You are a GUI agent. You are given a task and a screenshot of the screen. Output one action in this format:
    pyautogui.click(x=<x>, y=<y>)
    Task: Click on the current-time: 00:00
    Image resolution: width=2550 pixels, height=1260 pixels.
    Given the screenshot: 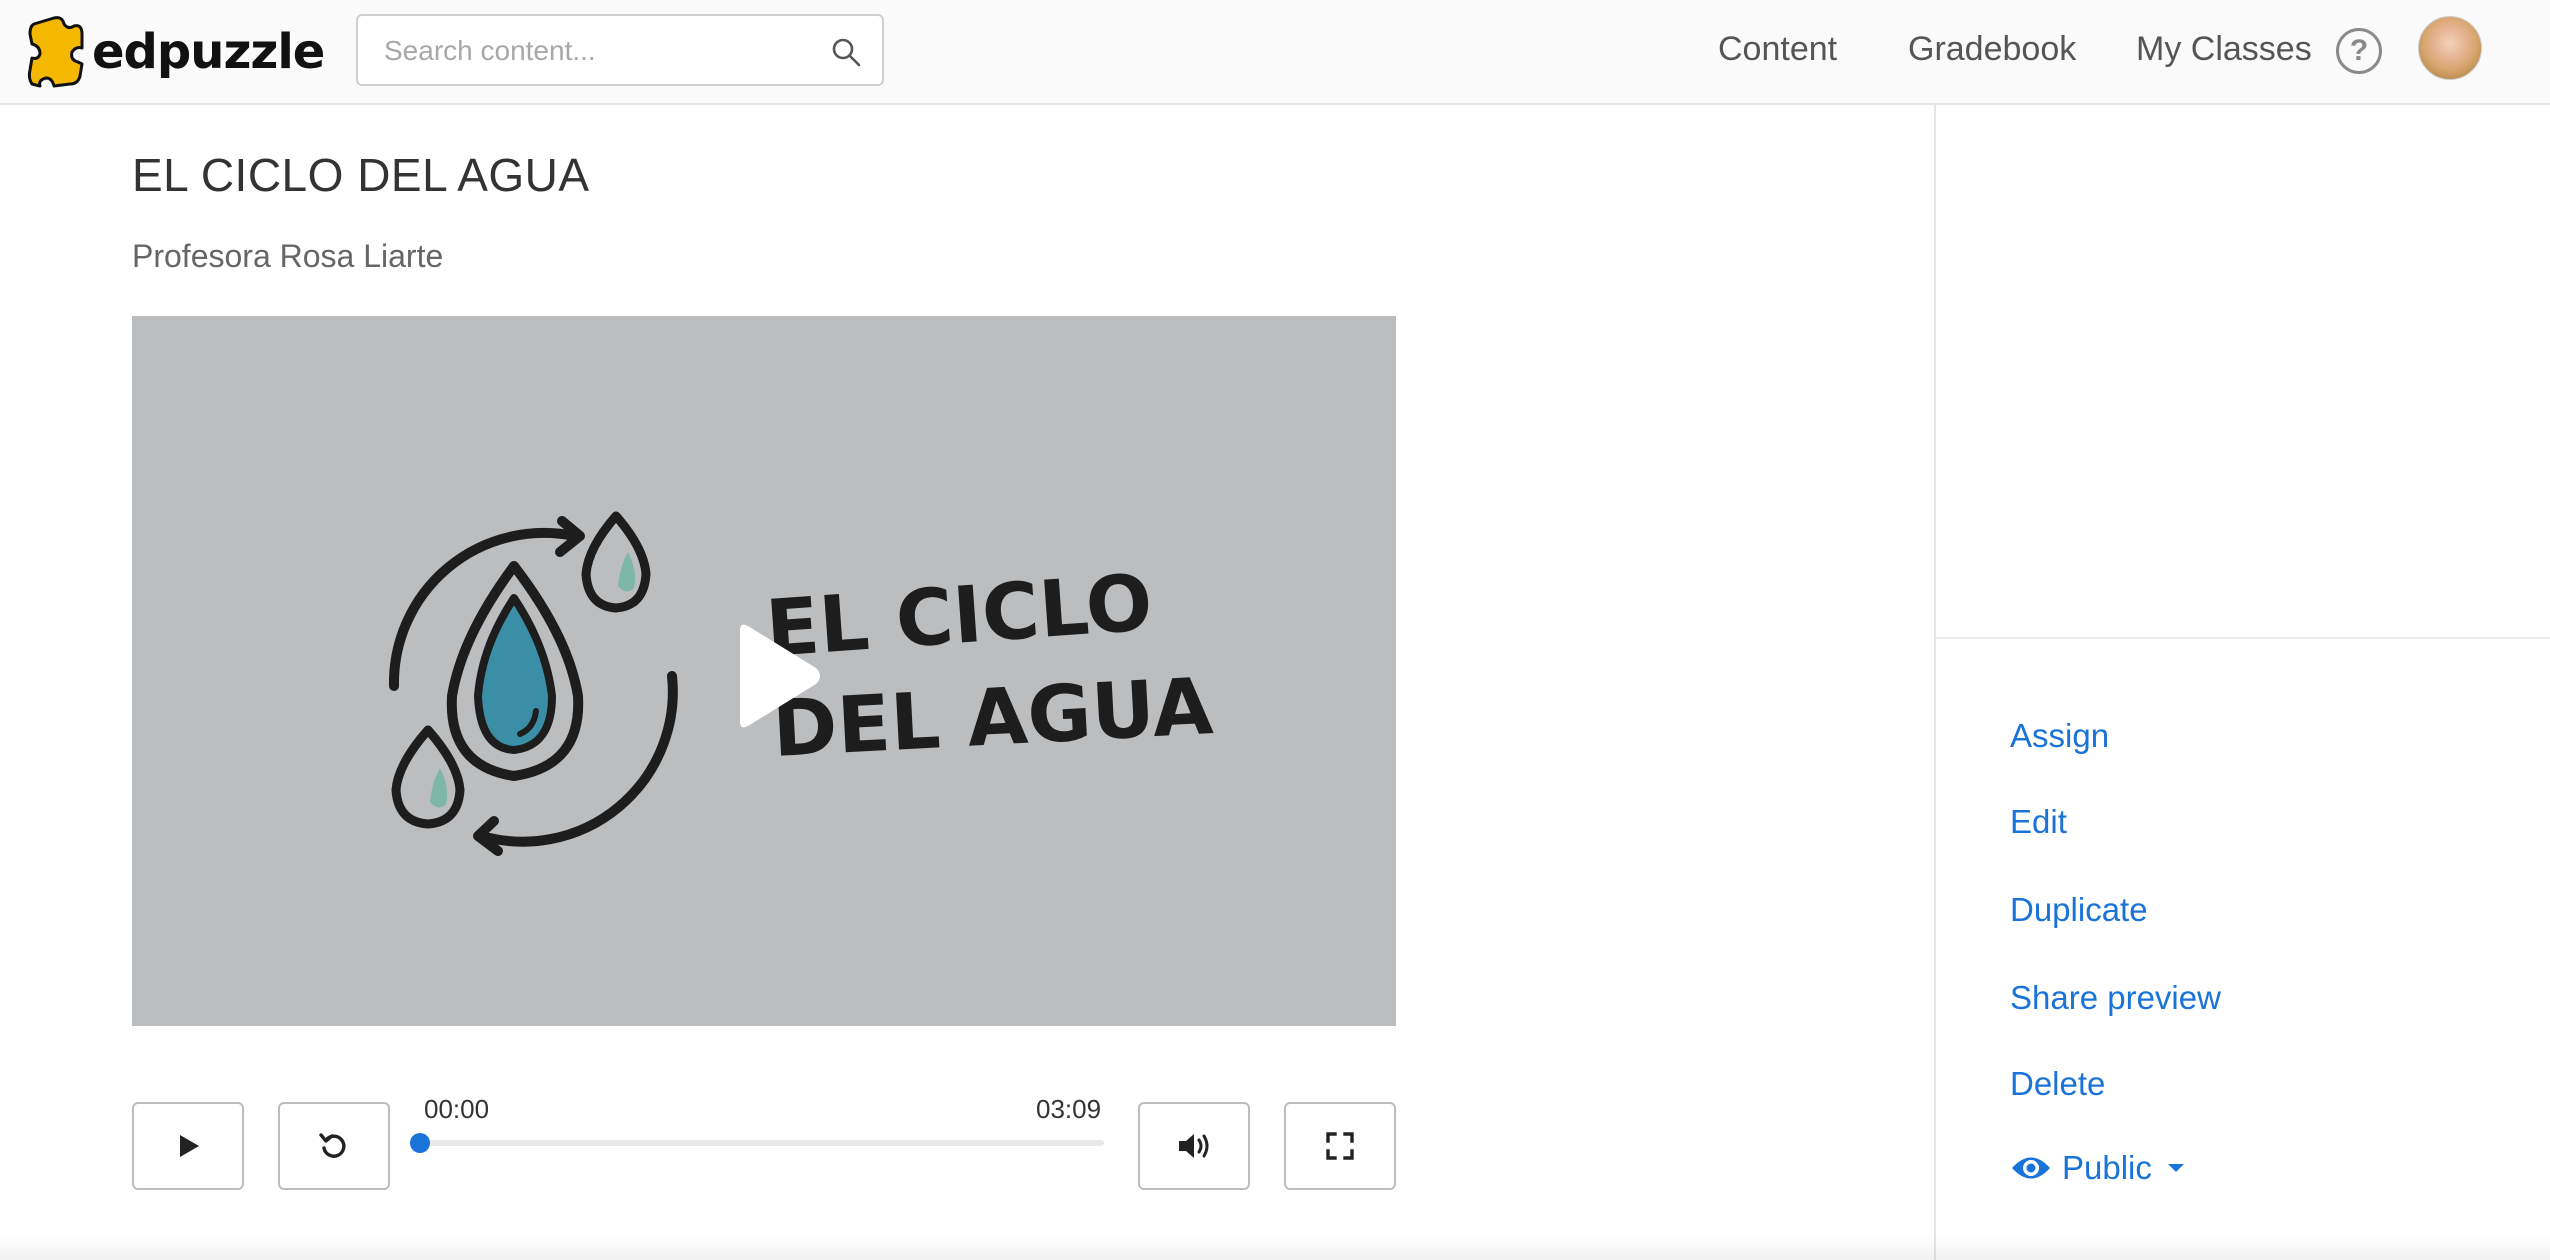 What is the action you would take?
    pyautogui.click(x=457, y=1109)
    